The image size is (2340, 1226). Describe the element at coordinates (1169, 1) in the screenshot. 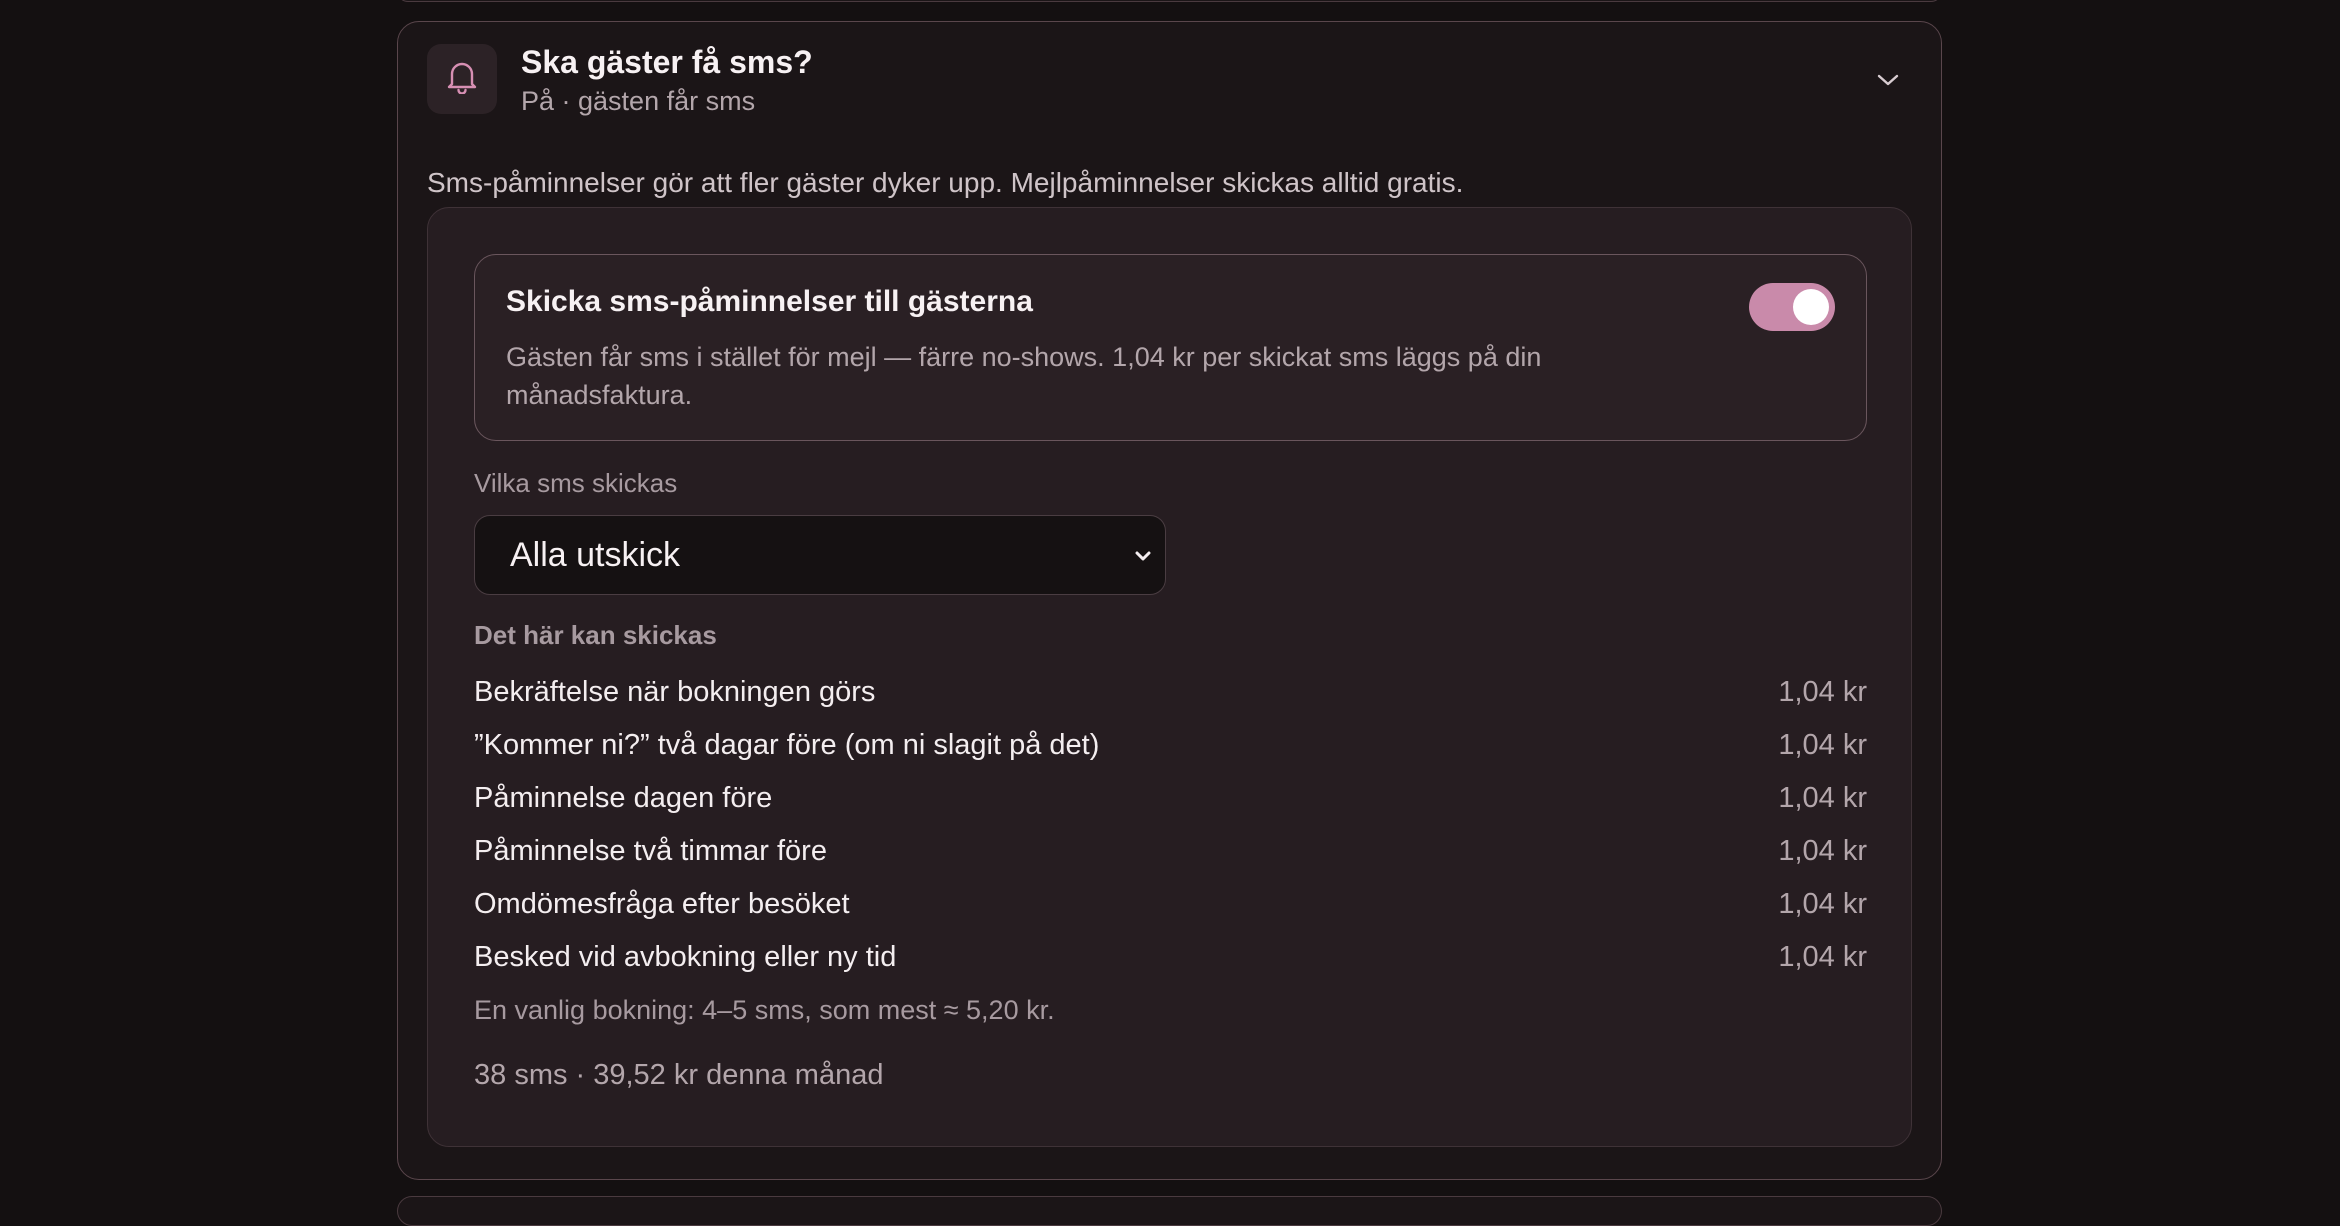

I see `previous-card` at that location.